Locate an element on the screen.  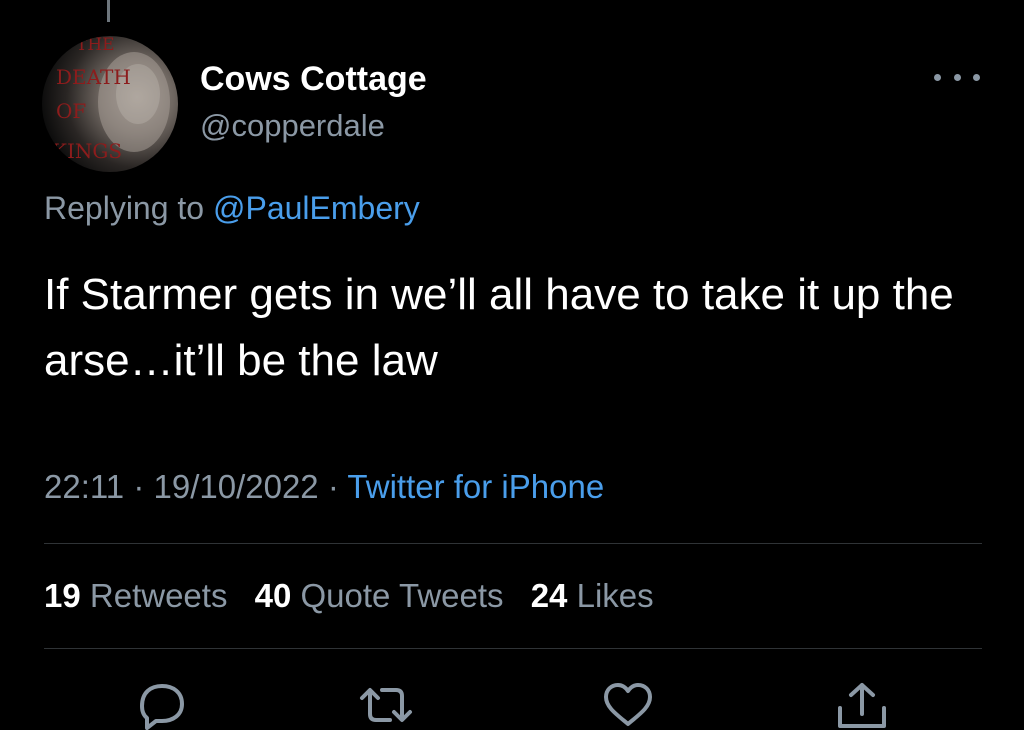
author-name: Cows Cottage is located at coordinates (313, 79).